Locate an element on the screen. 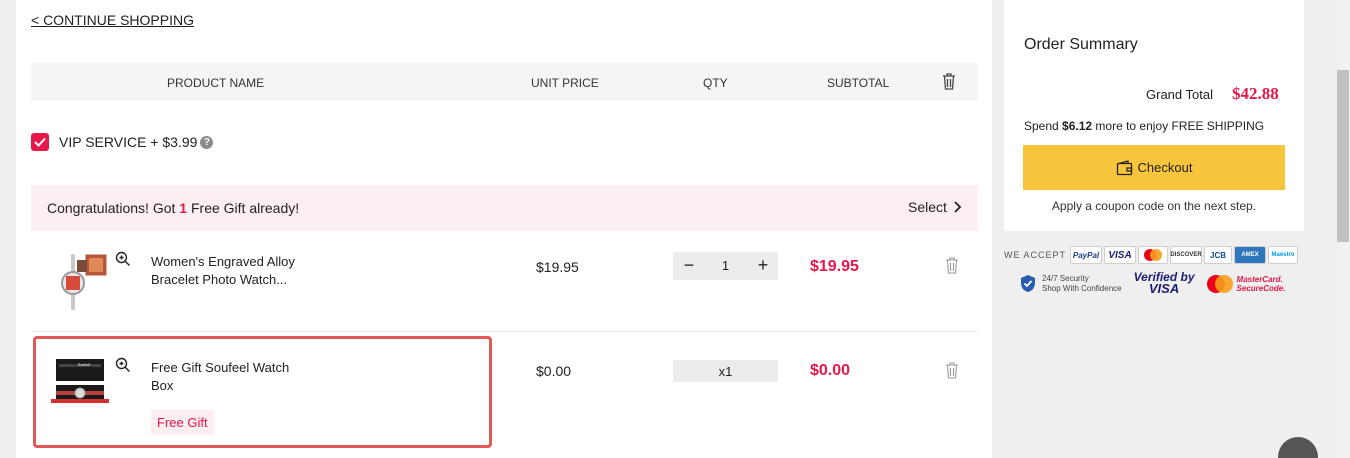  discover-icon: DISCOVER is located at coordinates (1186, 255).